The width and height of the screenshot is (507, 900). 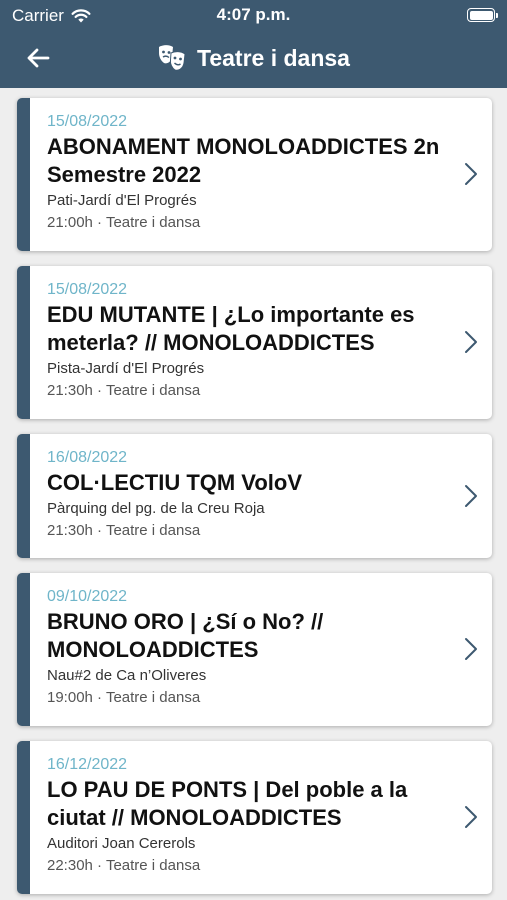 I want to click on navigation-bar: Teatre i dansa, so click(x=253, y=58).